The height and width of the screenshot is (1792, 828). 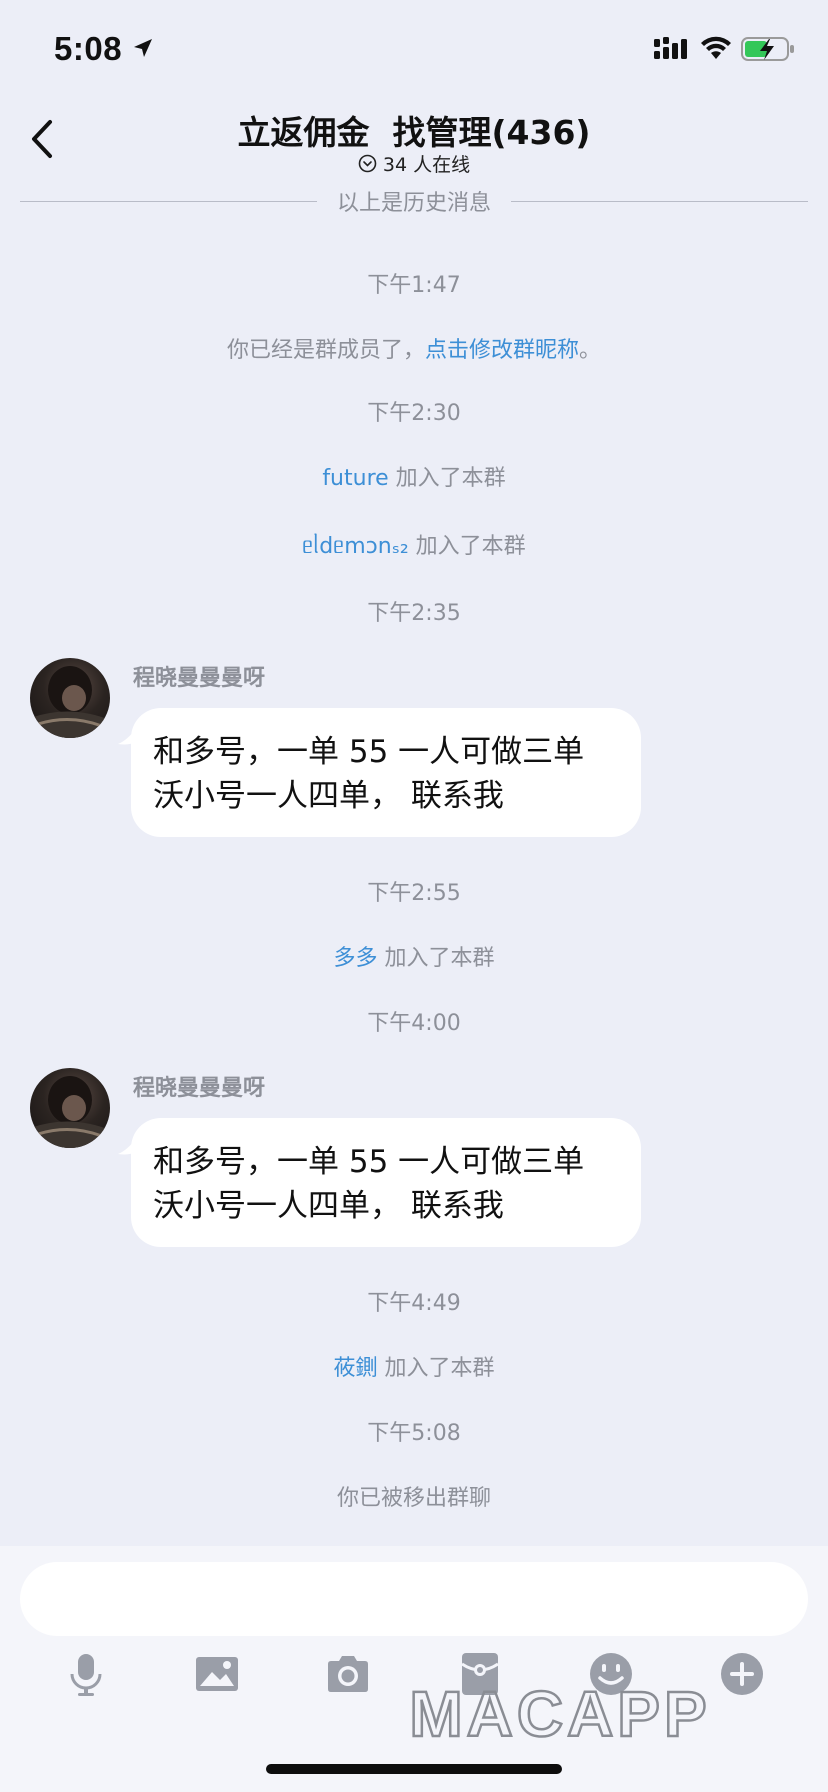 What do you see at coordinates (414, 613) in the screenshot?
I see `timestamp: 下午2:35` at bounding box center [414, 613].